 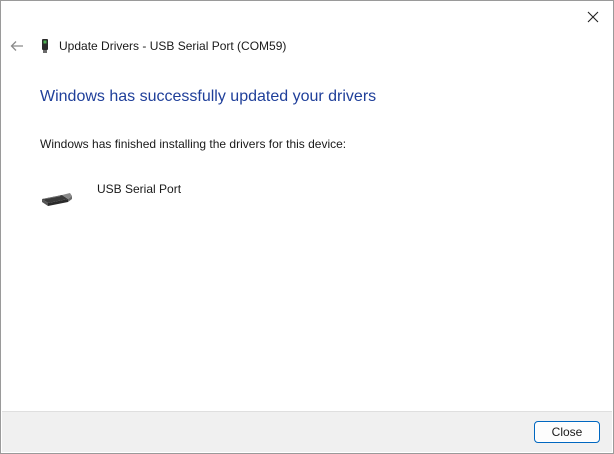 What do you see at coordinates (17, 46) in the screenshot?
I see `back-arrow-icon` at bounding box center [17, 46].